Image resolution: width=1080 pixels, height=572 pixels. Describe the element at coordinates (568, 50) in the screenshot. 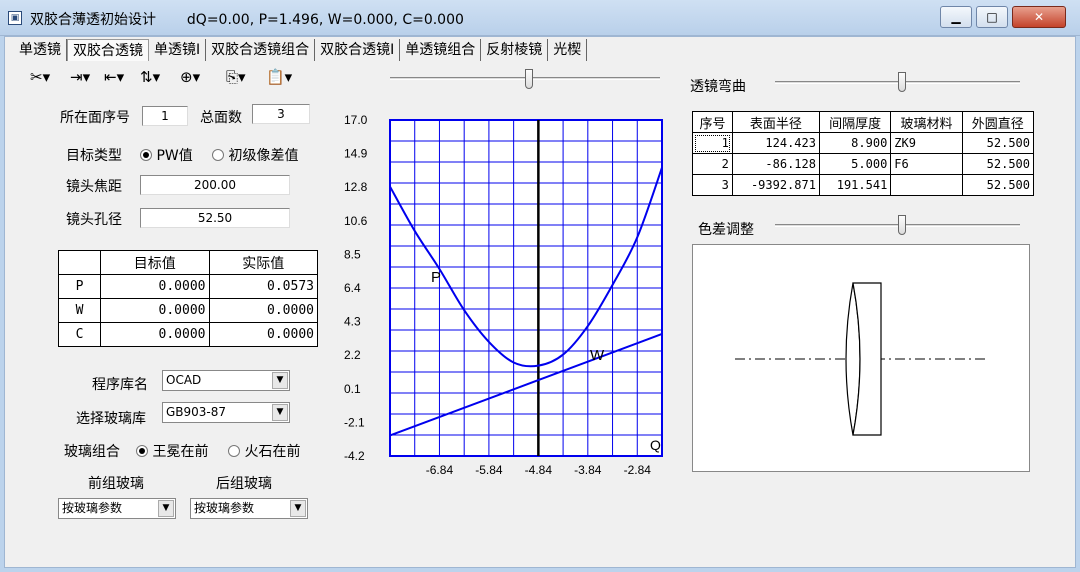

I see `tab-wedge: 光楔` at that location.